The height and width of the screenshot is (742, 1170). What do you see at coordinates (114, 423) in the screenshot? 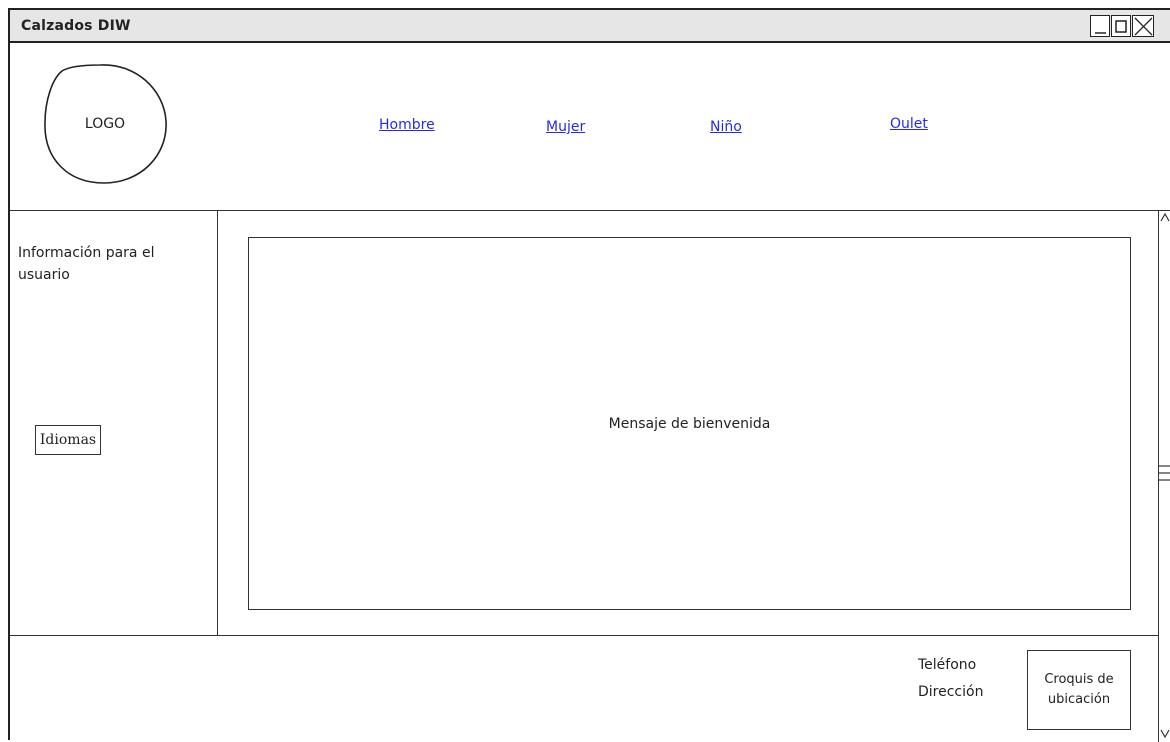
I see `sidebar: Información para el usuario Idiomas` at bounding box center [114, 423].